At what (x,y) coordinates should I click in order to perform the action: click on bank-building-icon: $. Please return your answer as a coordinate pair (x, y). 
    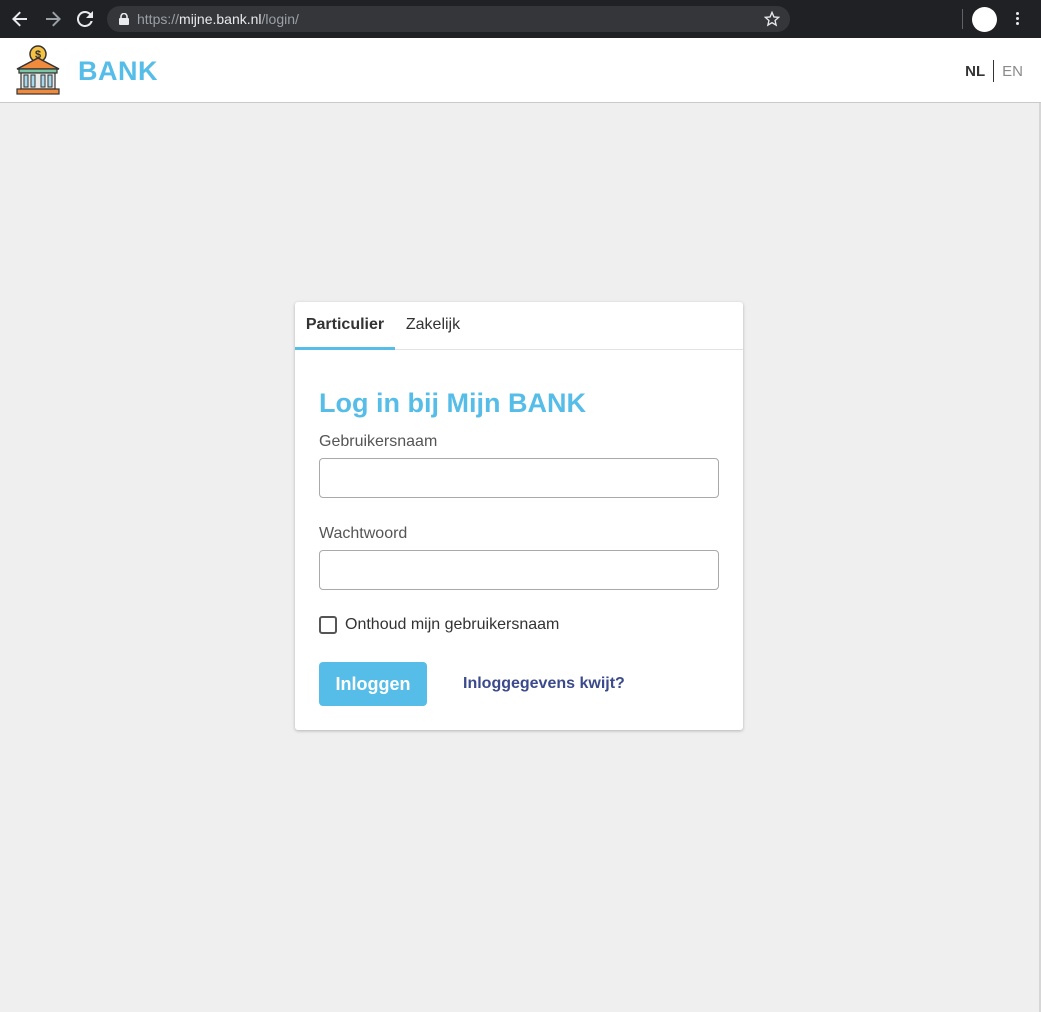
    Looking at the image, I should click on (38, 70).